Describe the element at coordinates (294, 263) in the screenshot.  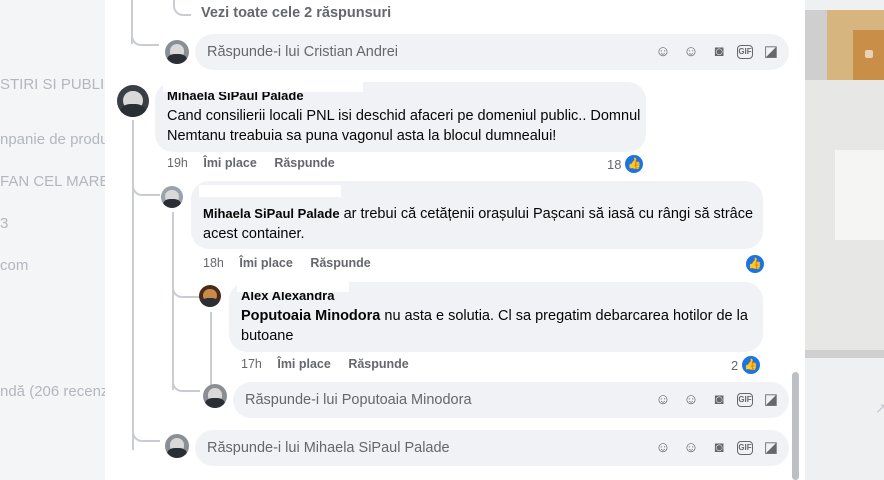
I see `comment-actions: 18h Îmi place Răspunde` at that location.